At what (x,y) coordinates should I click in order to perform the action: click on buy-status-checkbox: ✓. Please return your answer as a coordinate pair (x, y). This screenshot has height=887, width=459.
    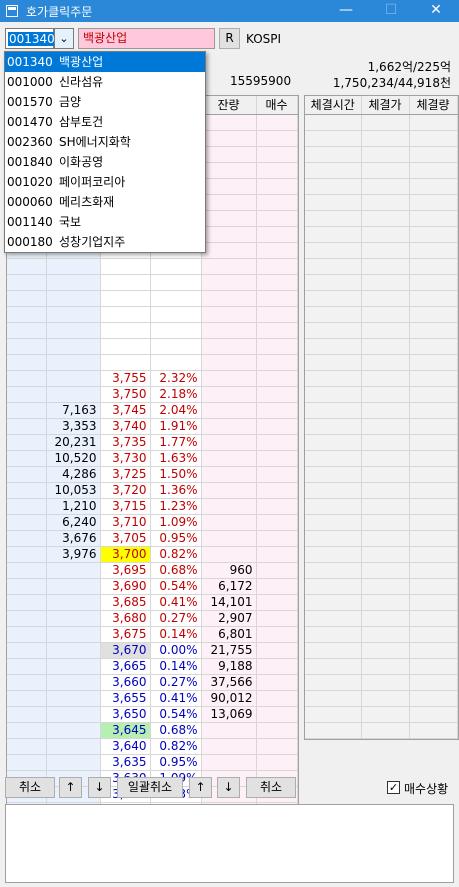
    Looking at the image, I should click on (393, 787).